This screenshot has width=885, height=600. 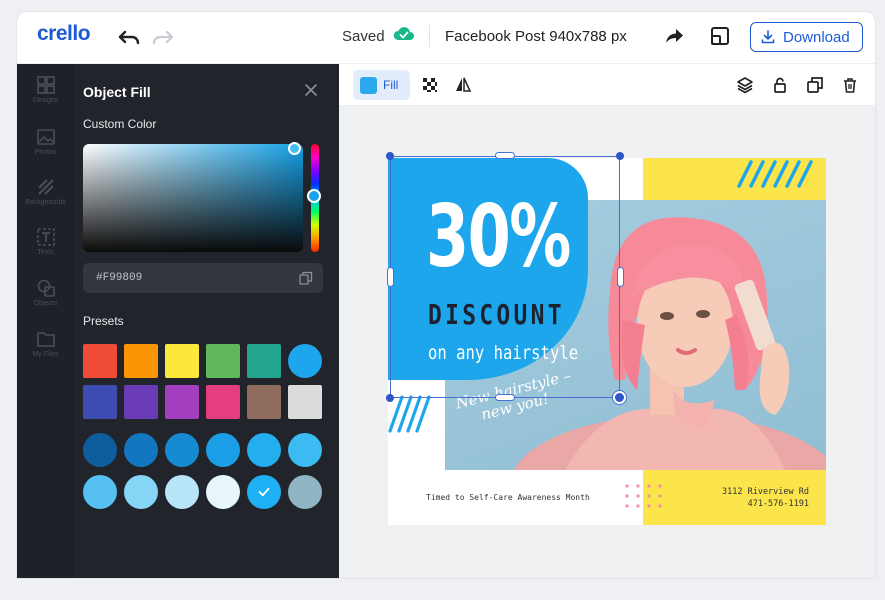 I want to click on photos-icon, so click(x=45, y=137).